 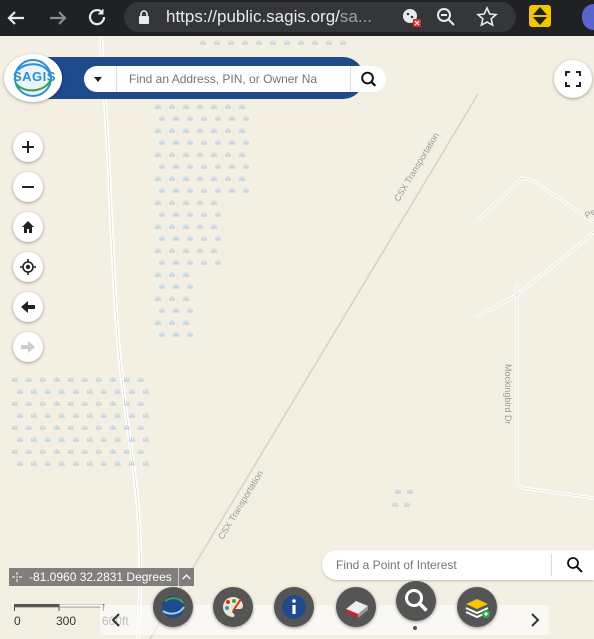 I want to click on search-tool-button, so click(x=416, y=601).